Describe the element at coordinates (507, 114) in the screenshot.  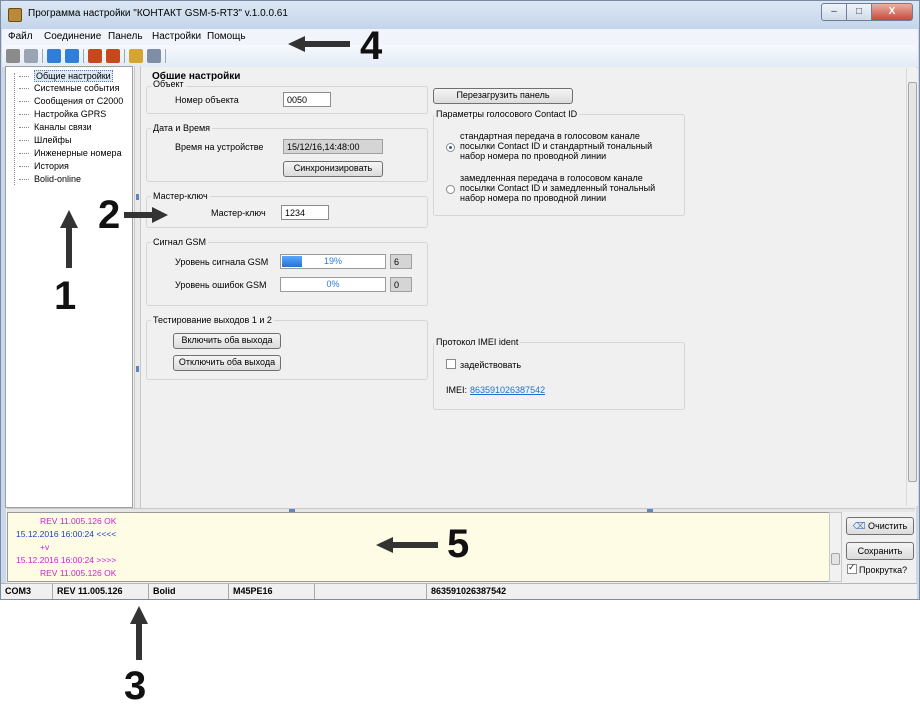
I see `contact-id-group-title: Параметры голосового Contact ID` at that location.